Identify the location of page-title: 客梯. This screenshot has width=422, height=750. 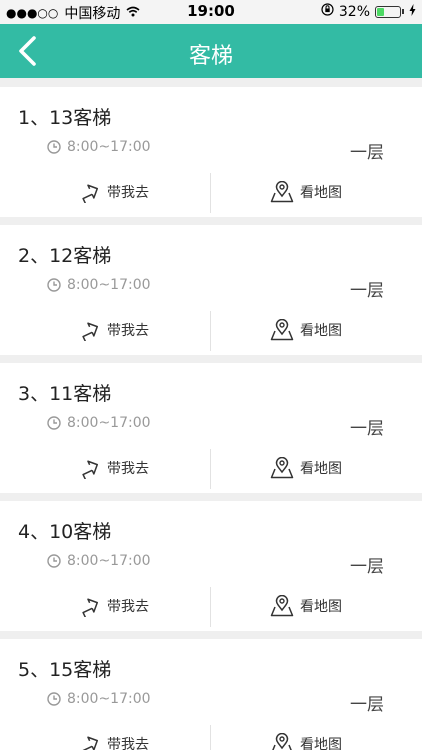
(210, 56).